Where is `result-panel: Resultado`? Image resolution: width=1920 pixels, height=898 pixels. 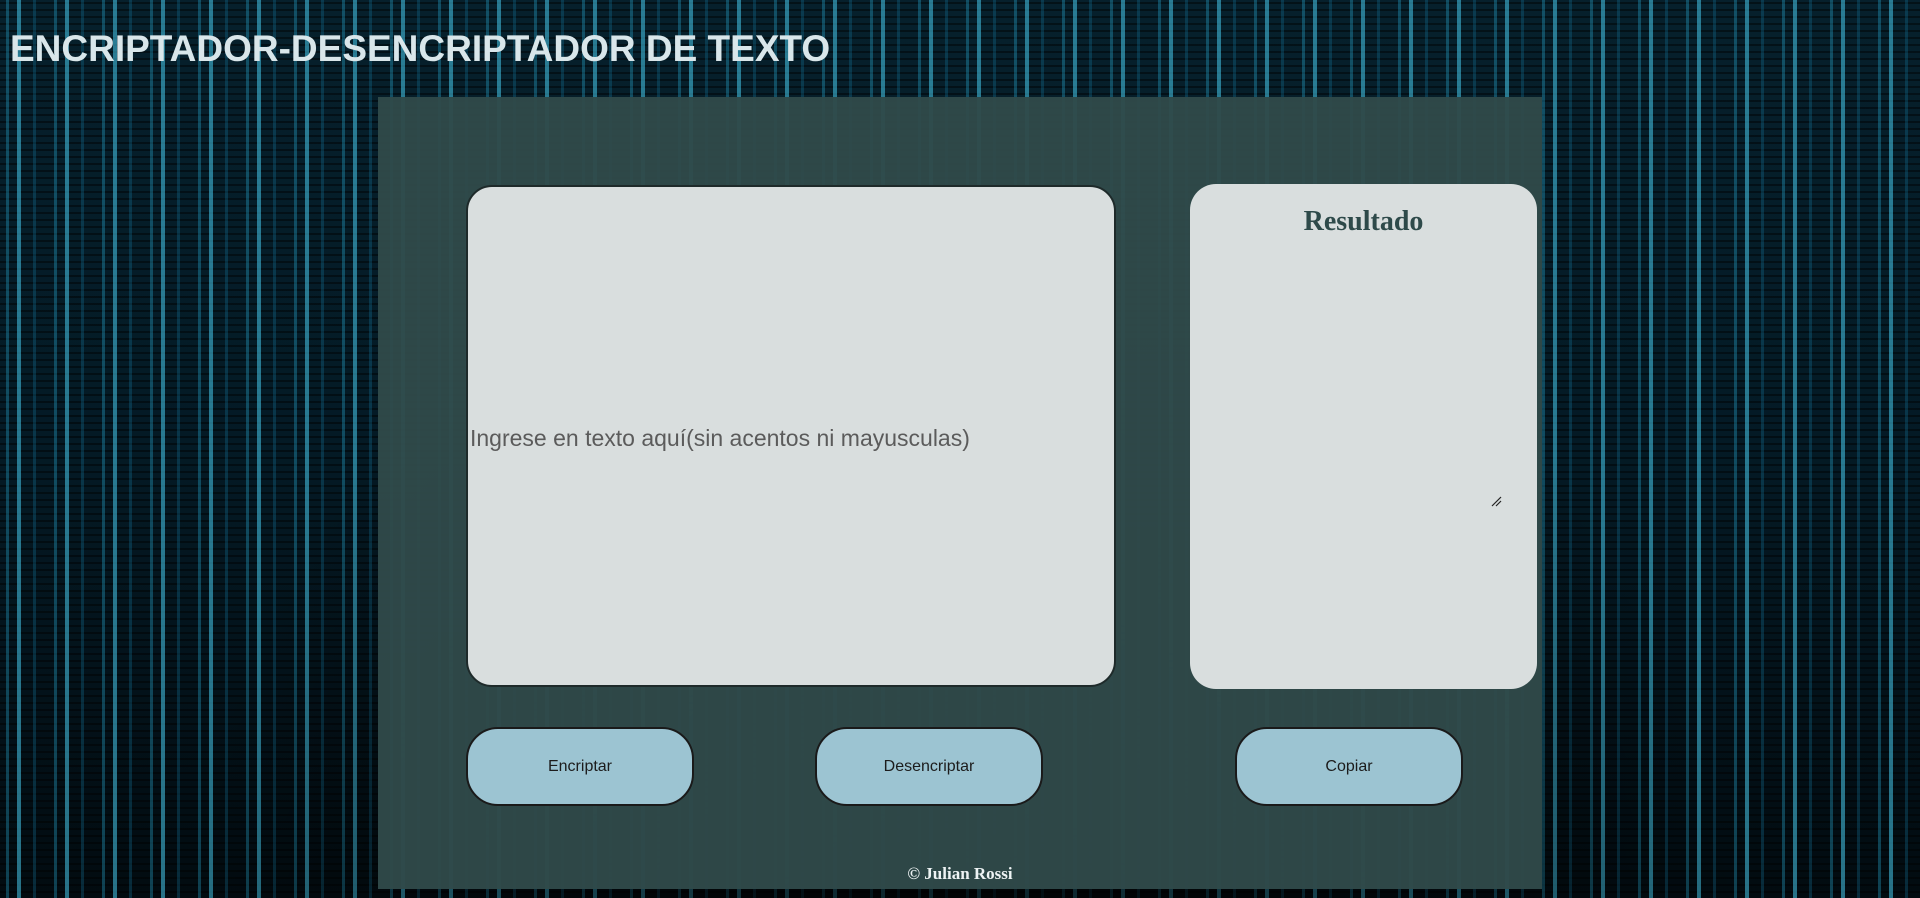
result-panel: Resultado is located at coordinates (1363, 436).